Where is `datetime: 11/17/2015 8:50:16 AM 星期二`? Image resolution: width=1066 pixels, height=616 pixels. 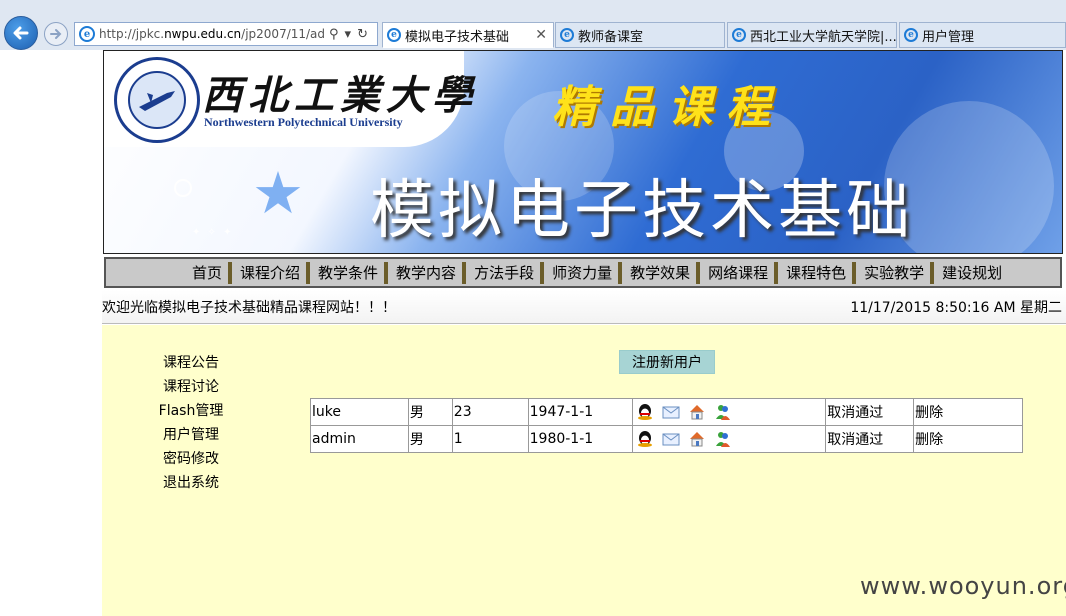
datetime: 11/17/2015 8:50:16 AM 星期二 is located at coordinates (956, 307).